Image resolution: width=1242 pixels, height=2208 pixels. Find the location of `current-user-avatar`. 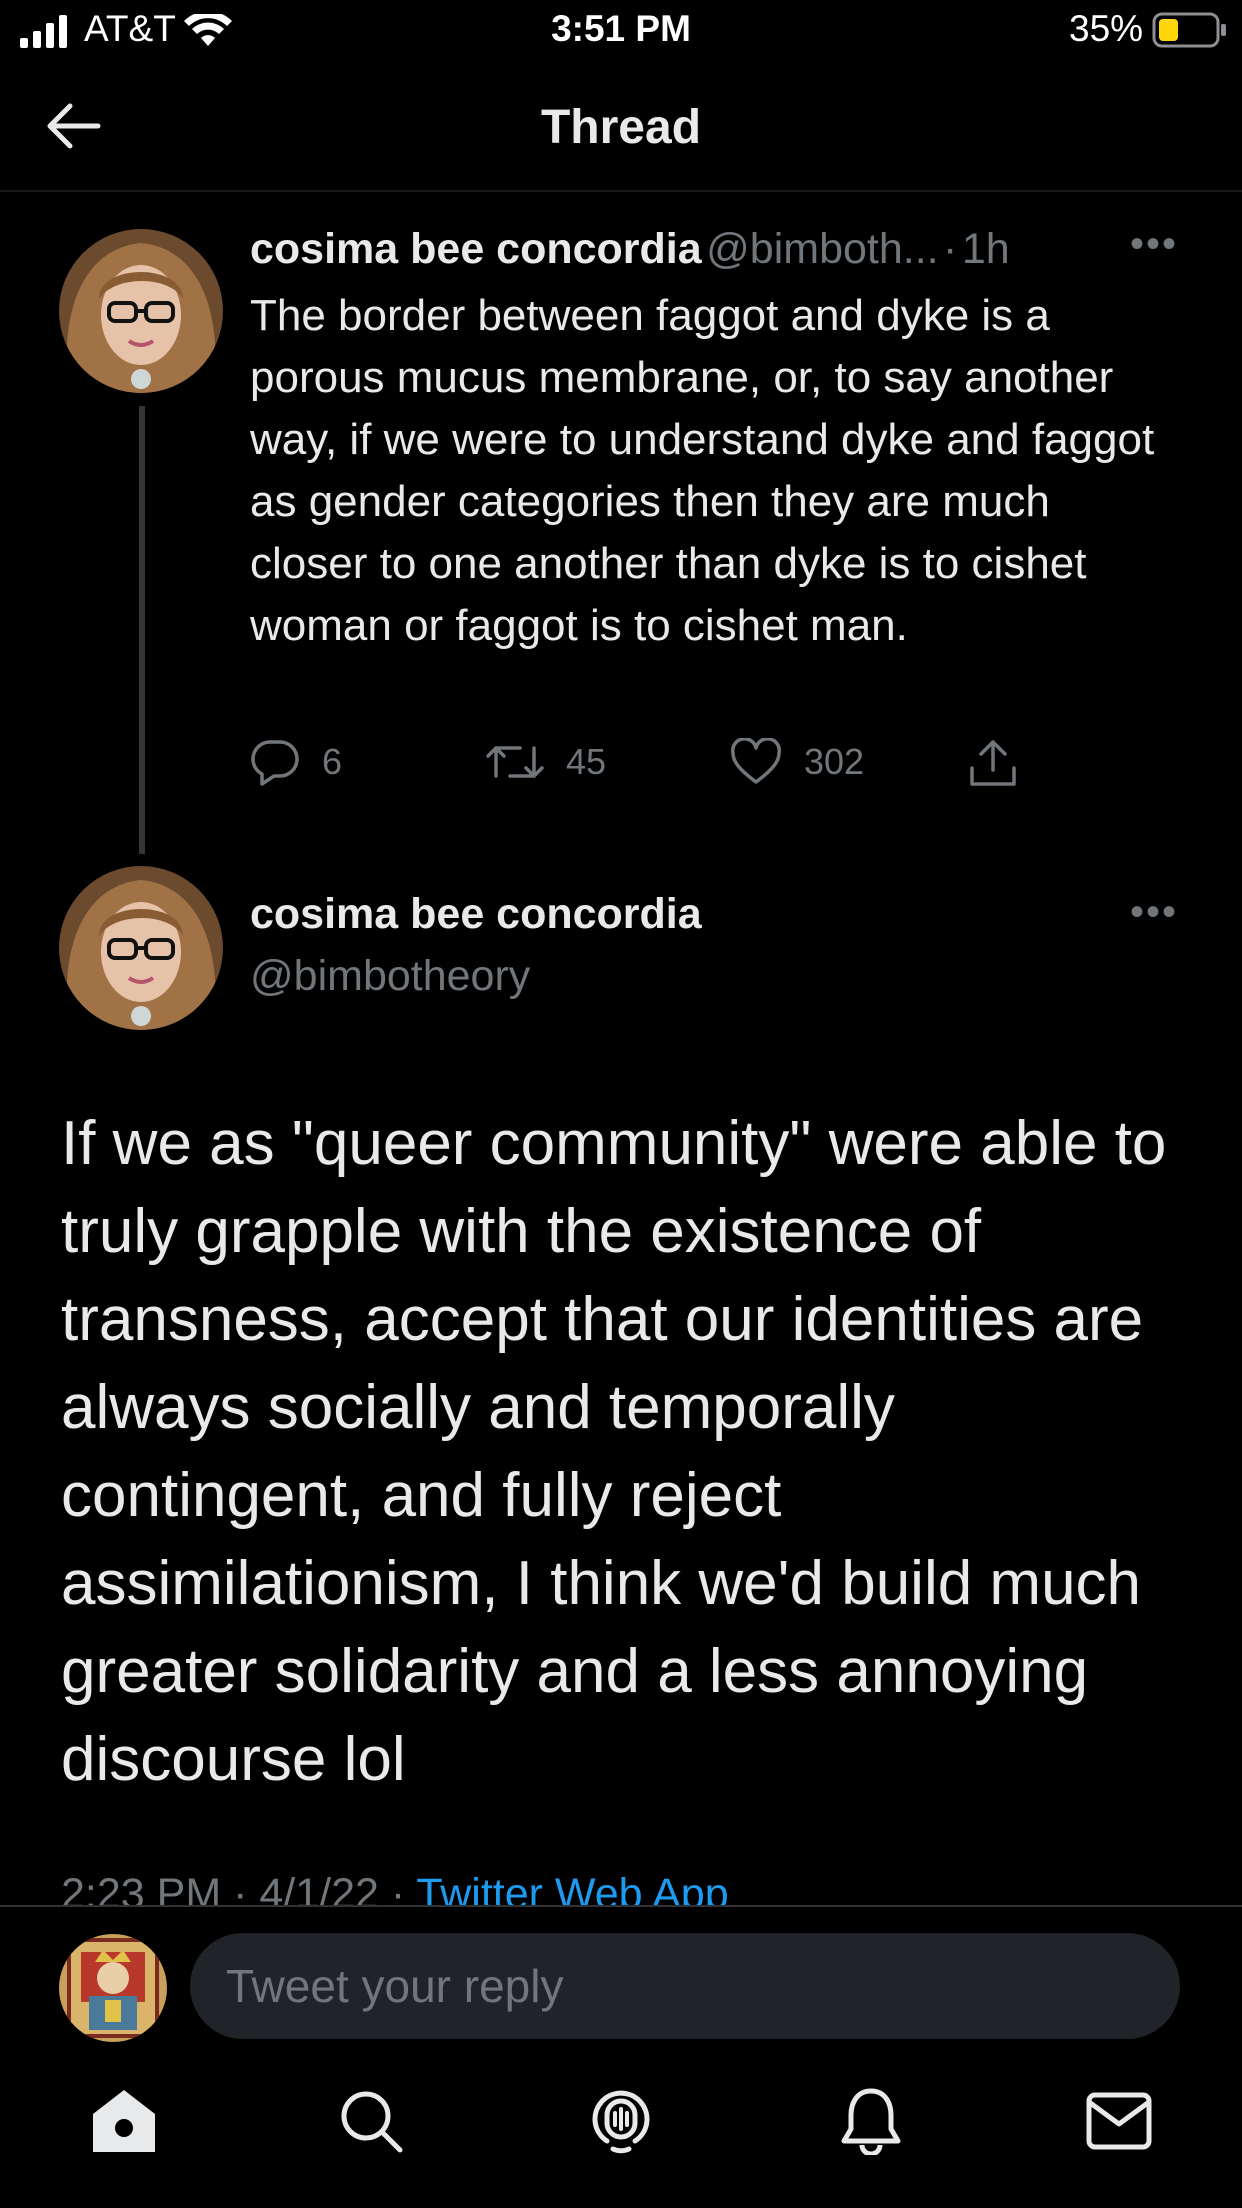

current-user-avatar is located at coordinates (113, 1988).